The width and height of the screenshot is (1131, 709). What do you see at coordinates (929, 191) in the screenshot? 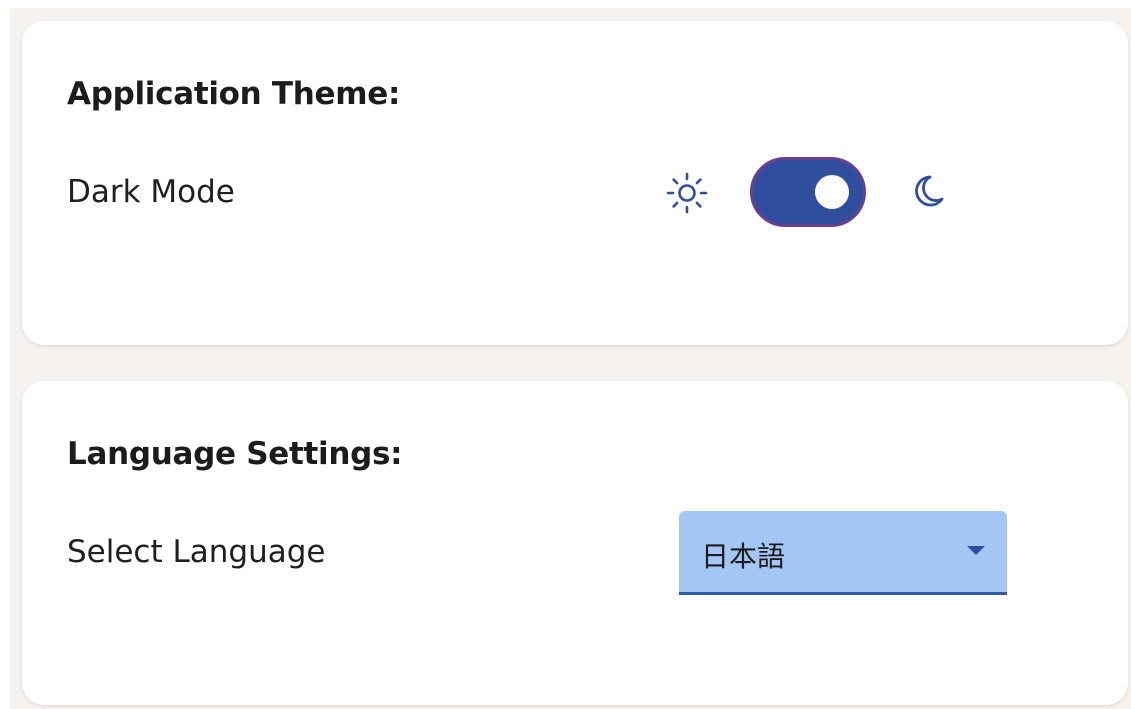
I see `moon-icon` at bounding box center [929, 191].